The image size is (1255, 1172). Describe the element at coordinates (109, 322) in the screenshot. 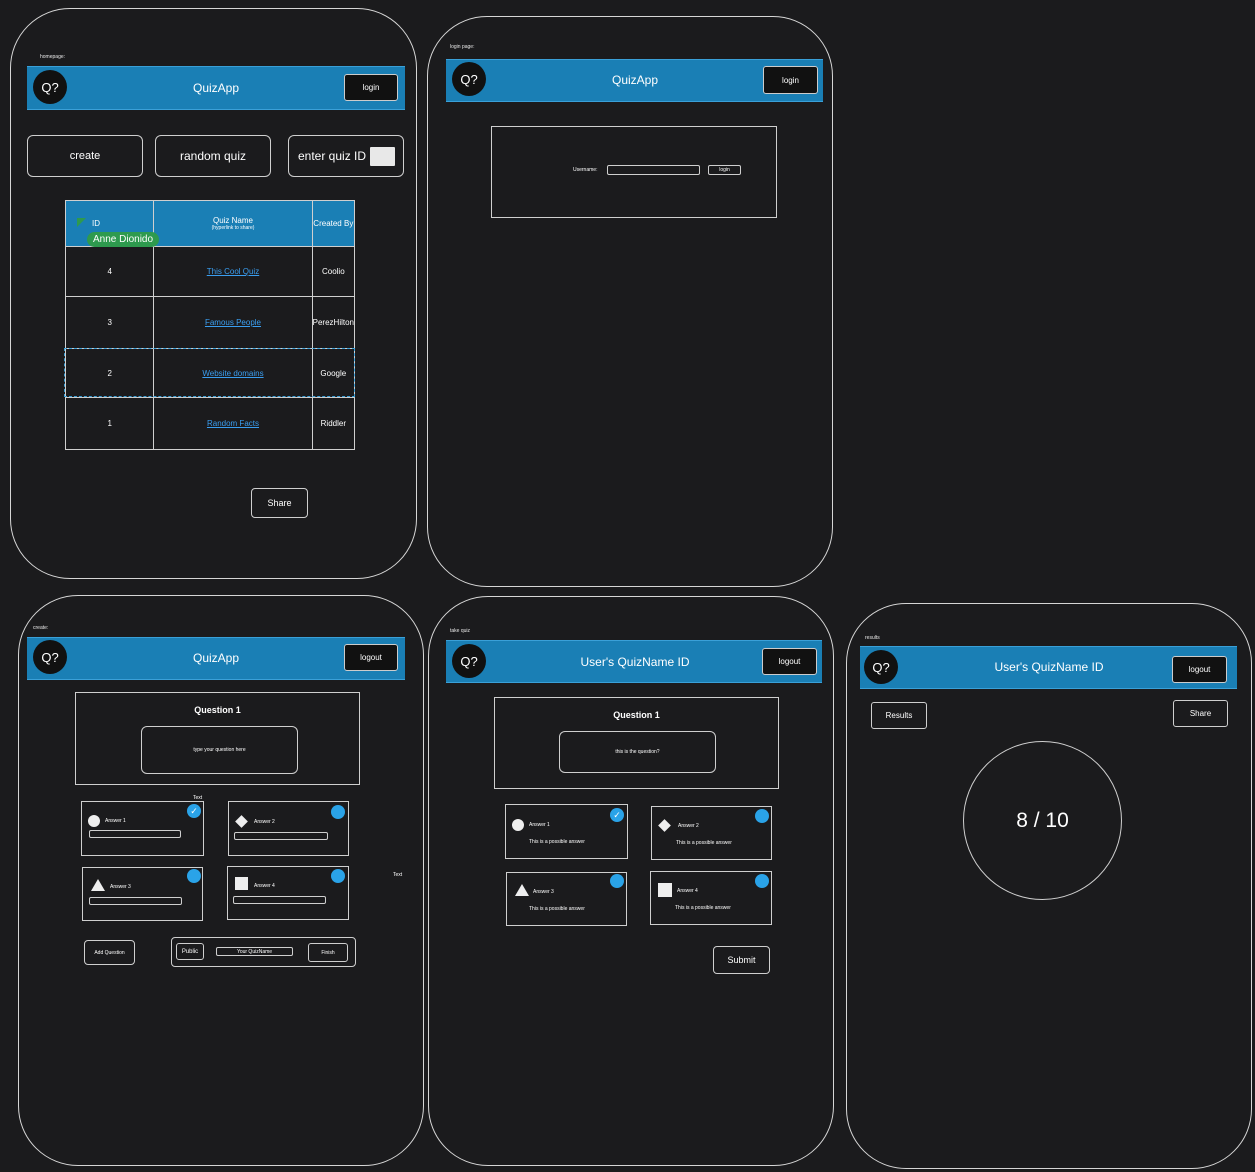

I see `row-id: 3` at that location.